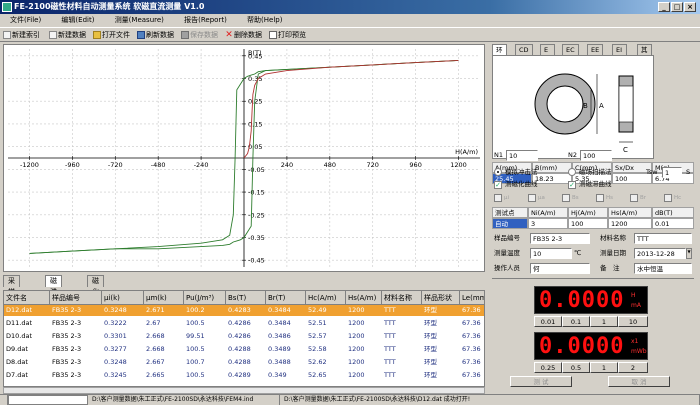  What do you see at coordinates (264, 20) in the screenshot?
I see `menu-help: 帮助(Help)` at bounding box center [264, 20].